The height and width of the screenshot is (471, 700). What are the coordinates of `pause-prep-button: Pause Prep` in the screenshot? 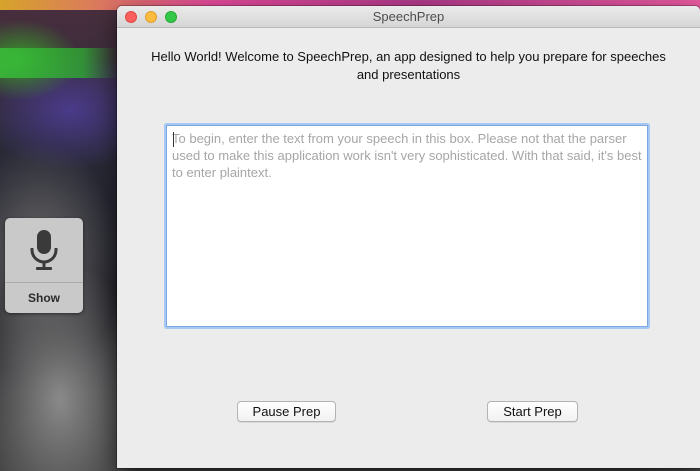 It's located at (286, 411).